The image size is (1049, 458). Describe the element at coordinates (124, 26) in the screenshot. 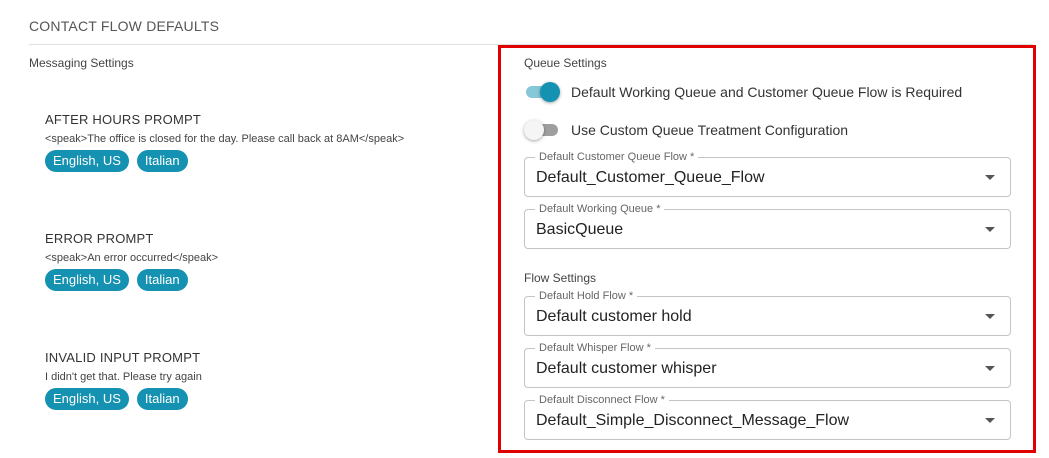

I see `page-title: CONTACT FLOW DEFAULTS` at that location.